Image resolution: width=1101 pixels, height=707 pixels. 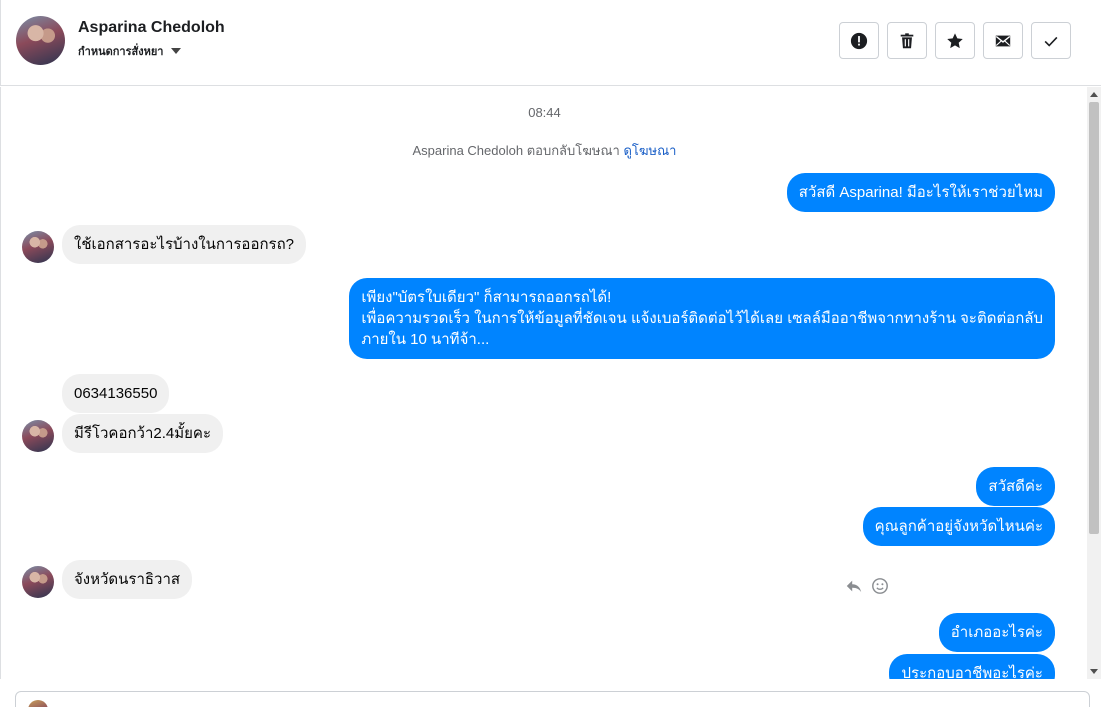 I want to click on scroll-up-arrow-icon, so click(x=1094, y=94).